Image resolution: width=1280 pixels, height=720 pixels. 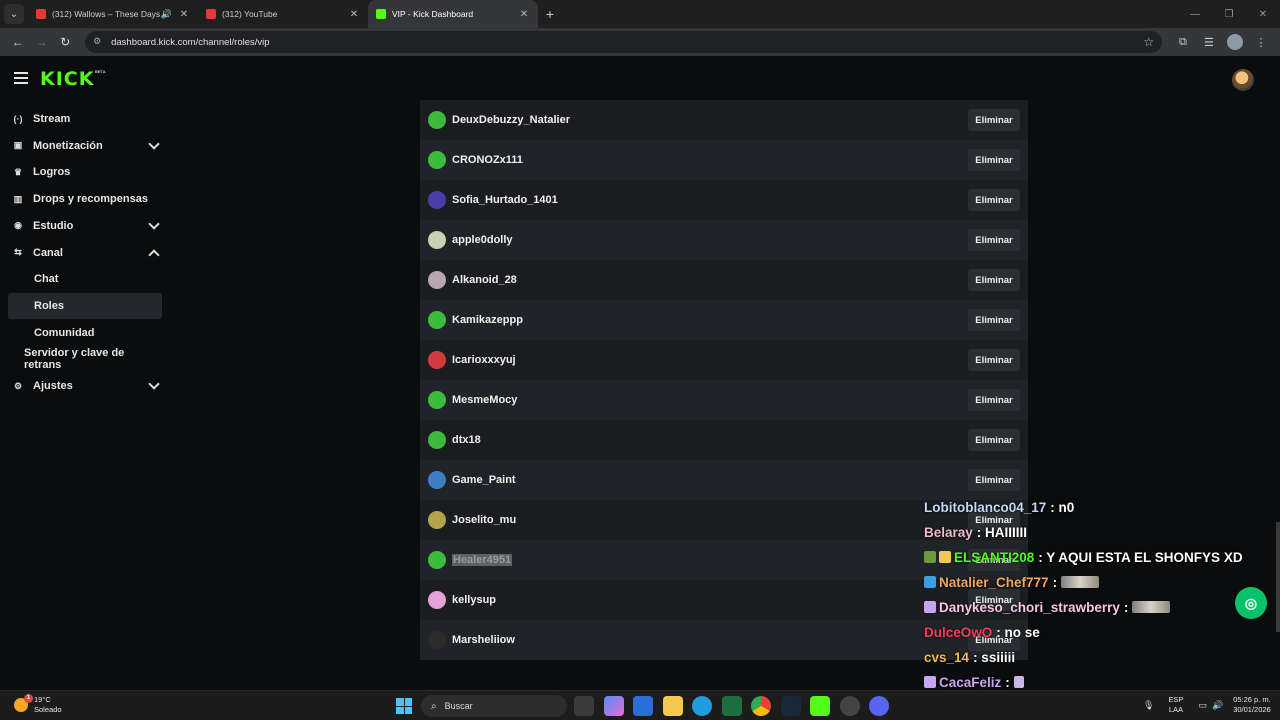 What do you see at coordinates (28, 698) in the screenshot?
I see `weather-badge: 1` at bounding box center [28, 698].